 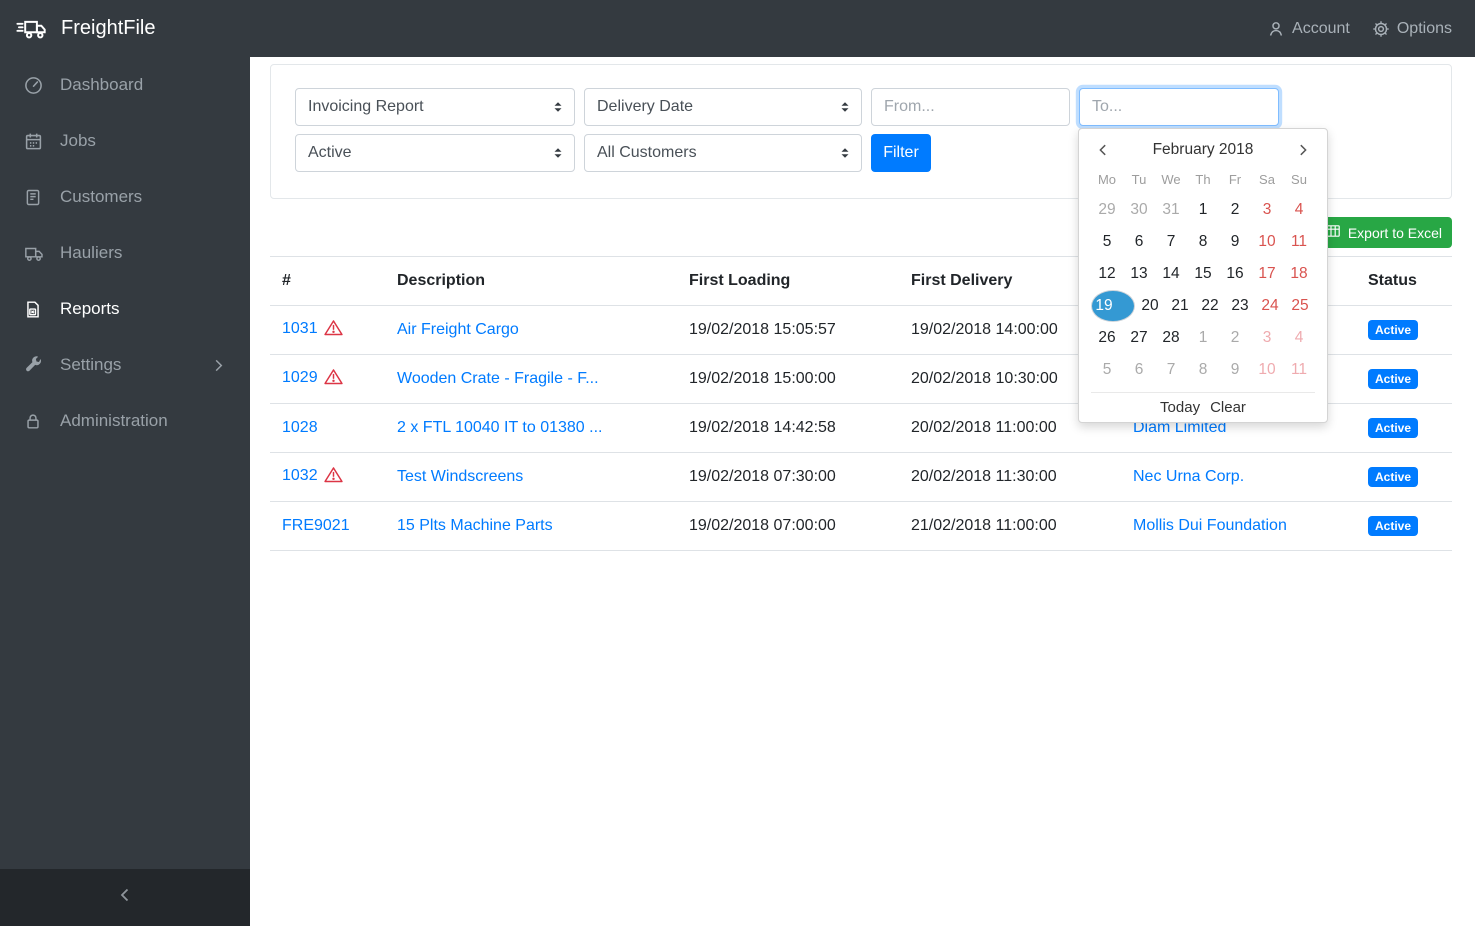 I want to click on prev-month-button, so click(x=1103, y=150).